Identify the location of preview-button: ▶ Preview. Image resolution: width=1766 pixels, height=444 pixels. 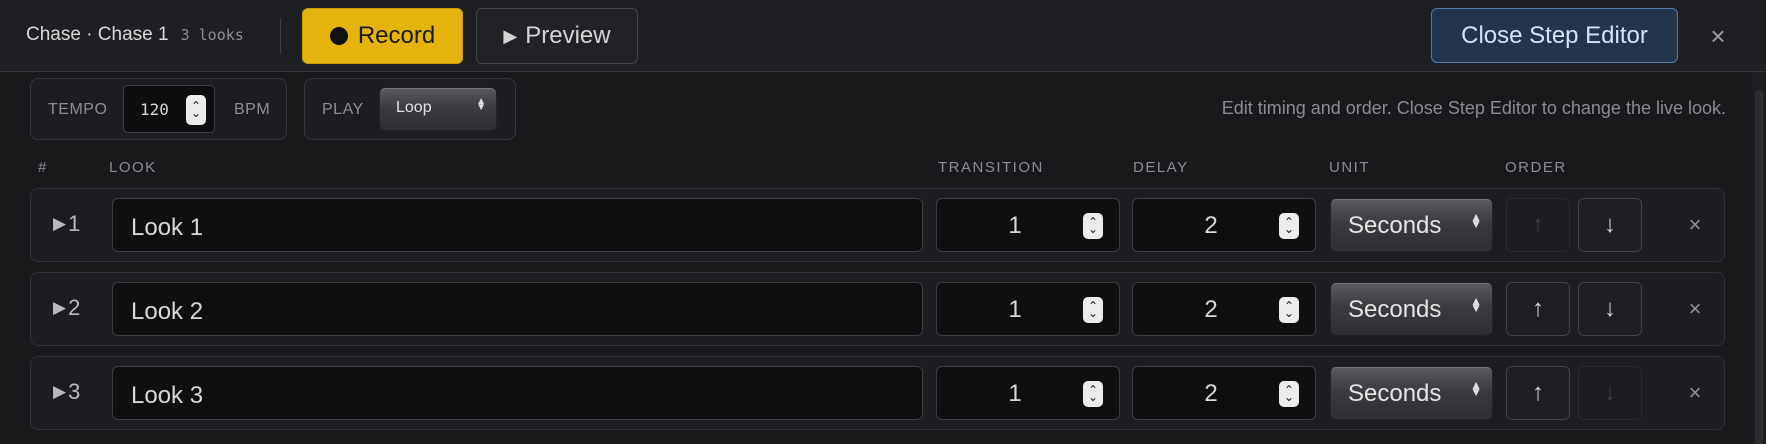
(557, 36).